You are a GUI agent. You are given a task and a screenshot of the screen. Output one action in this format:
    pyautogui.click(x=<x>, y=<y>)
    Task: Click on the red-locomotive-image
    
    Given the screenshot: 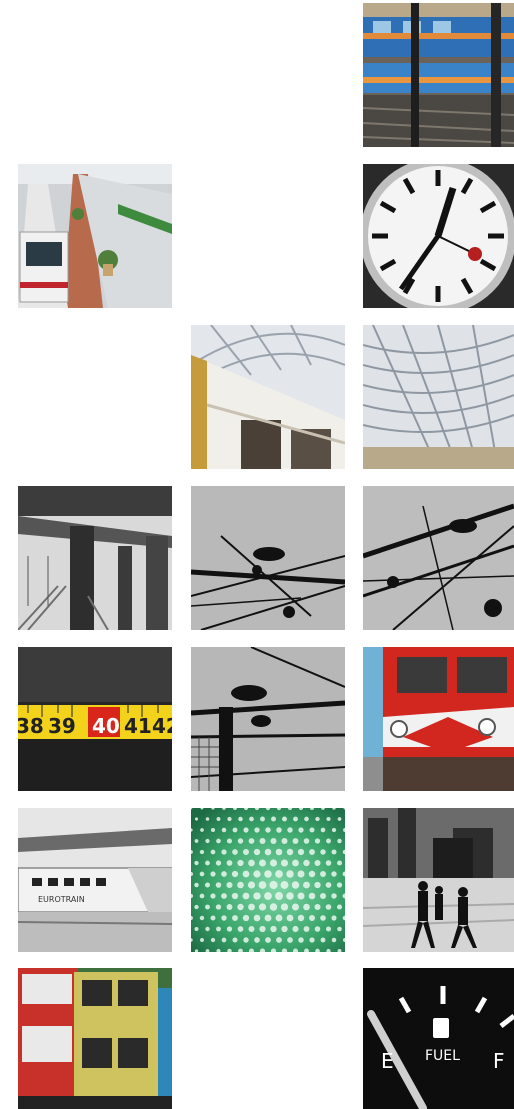 What is the action you would take?
    pyautogui.click(x=438, y=719)
    